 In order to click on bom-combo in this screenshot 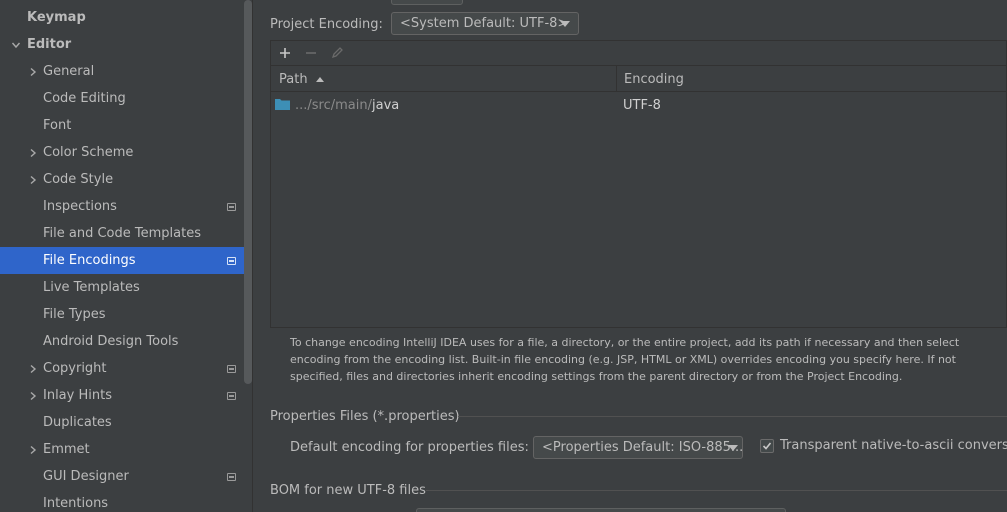, I will do `click(601, 510)`.